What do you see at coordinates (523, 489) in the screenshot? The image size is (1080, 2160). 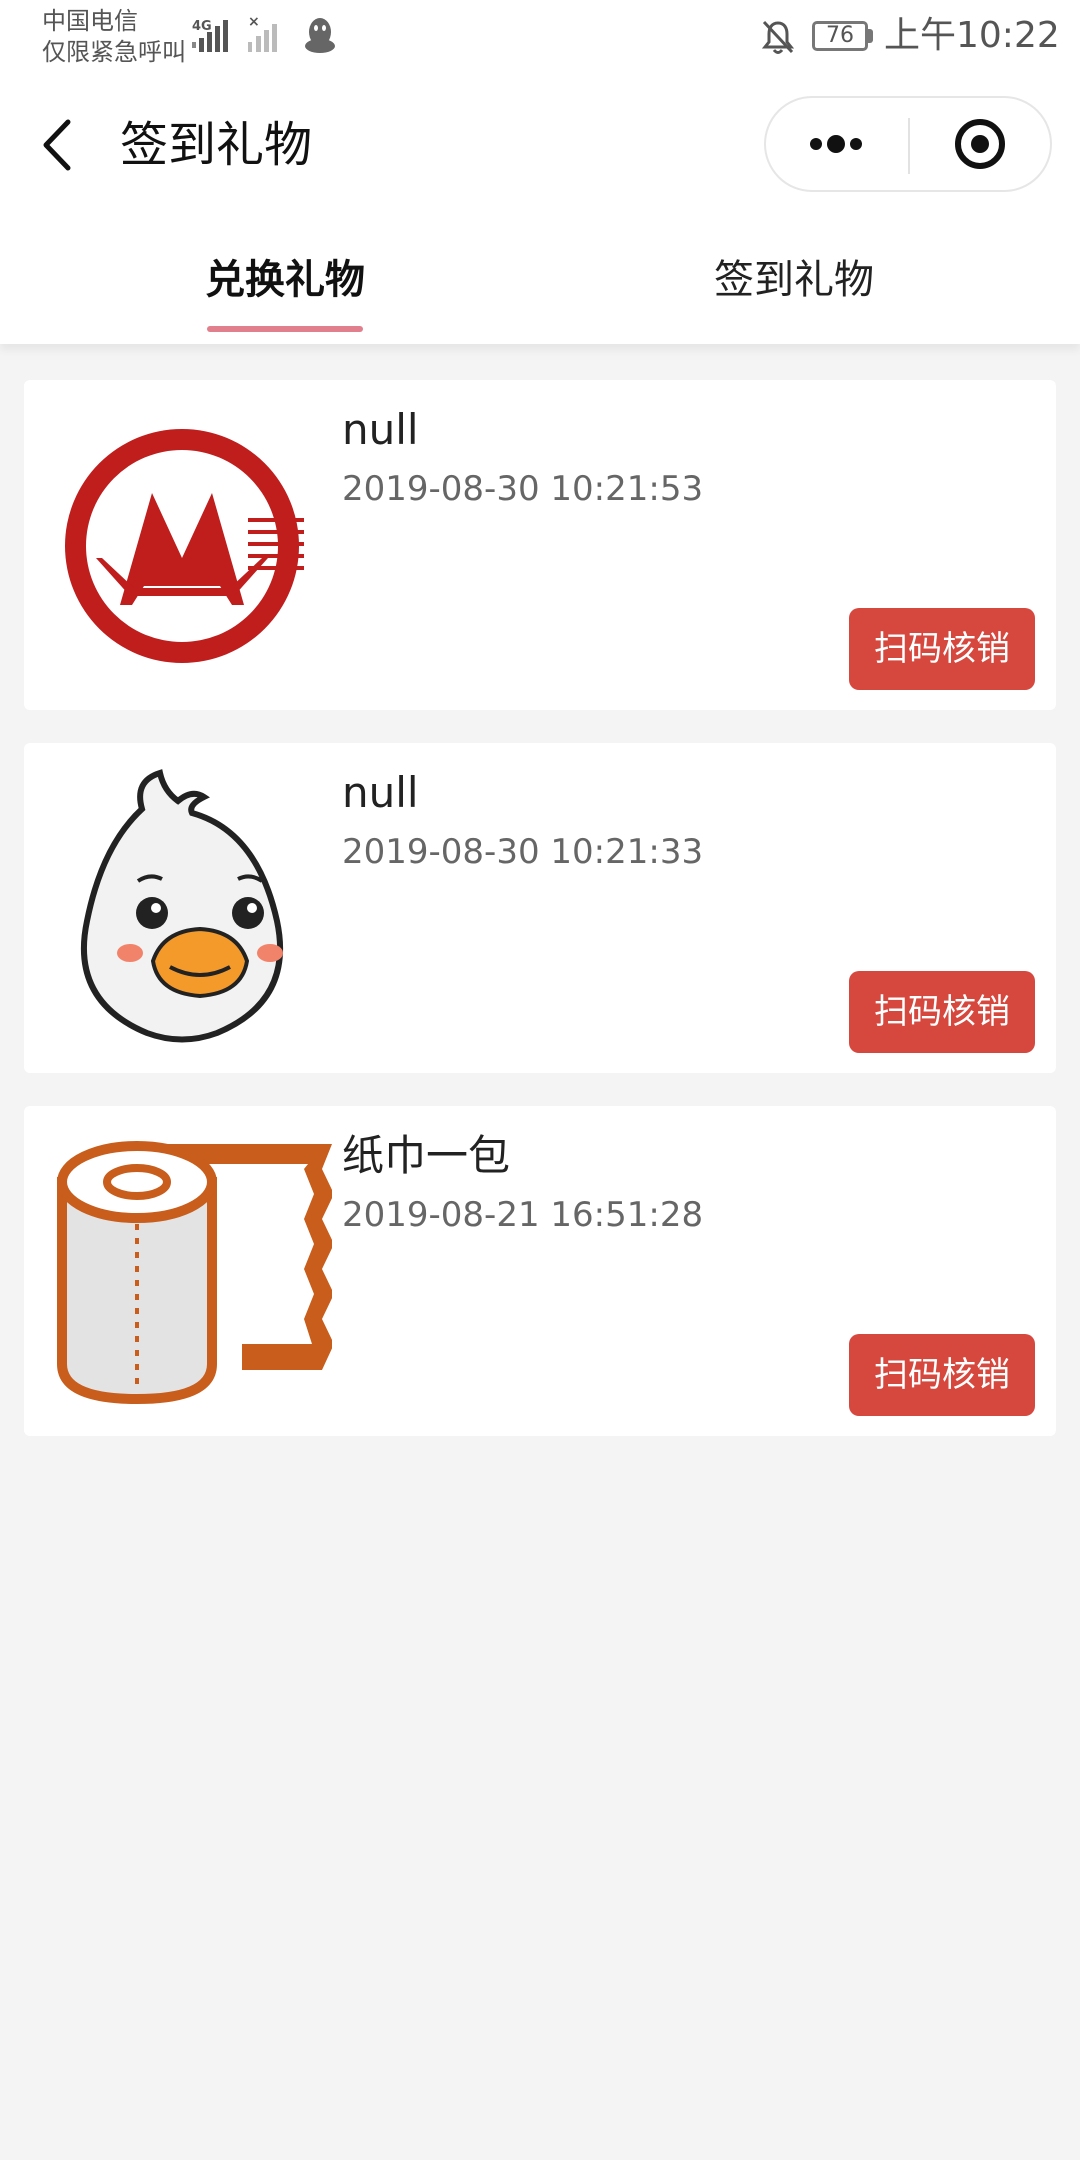 I see `gift-time: 2019-08-30 10:21:53` at bounding box center [523, 489].